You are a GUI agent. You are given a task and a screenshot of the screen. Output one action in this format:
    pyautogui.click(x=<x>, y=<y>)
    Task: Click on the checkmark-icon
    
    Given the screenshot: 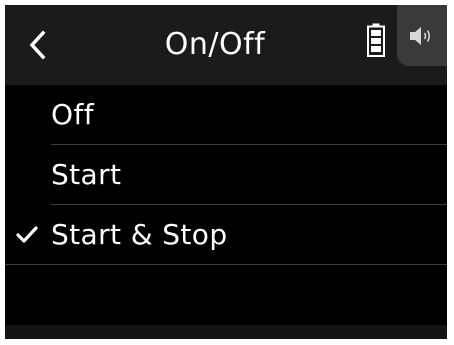 What is the action you would take?
    pyautogui.click(x=27, y=234)
    